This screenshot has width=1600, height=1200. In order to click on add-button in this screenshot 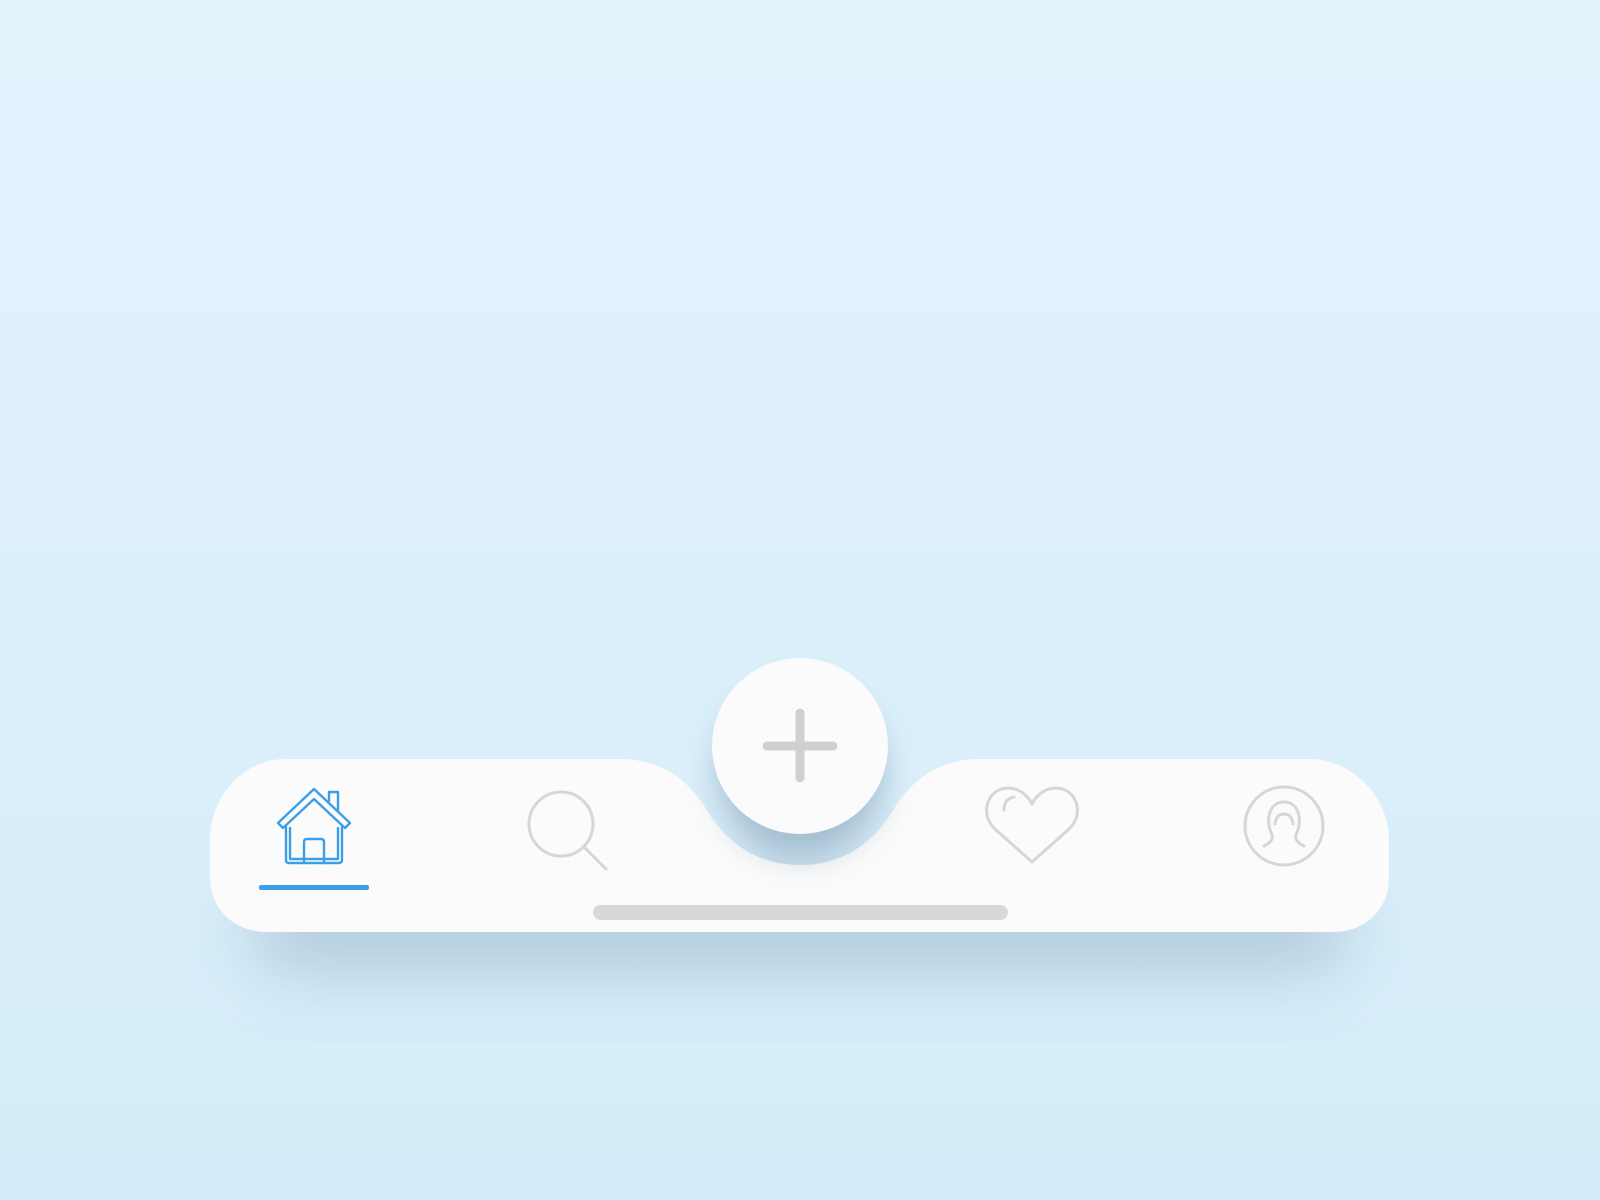, I will do `click(800, 746)`.